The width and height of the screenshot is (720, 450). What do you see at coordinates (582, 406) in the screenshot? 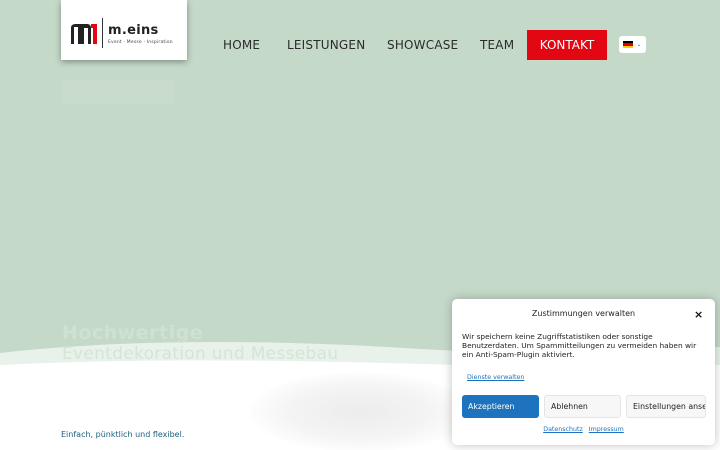
I see `deny-button: Ablehnen` at bounding box center [582, 406].